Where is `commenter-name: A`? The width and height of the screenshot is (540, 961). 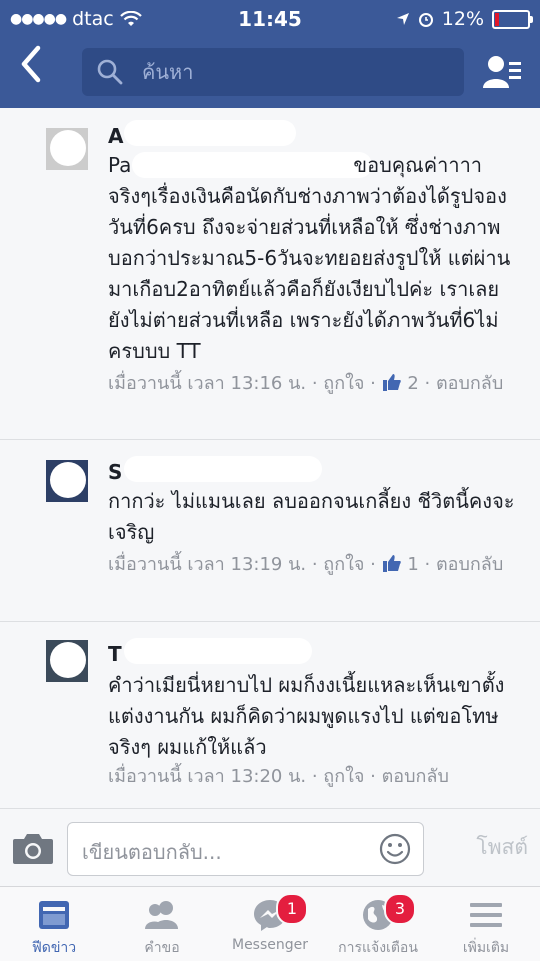
commenter-name: A is located at coordinates (115, 136).